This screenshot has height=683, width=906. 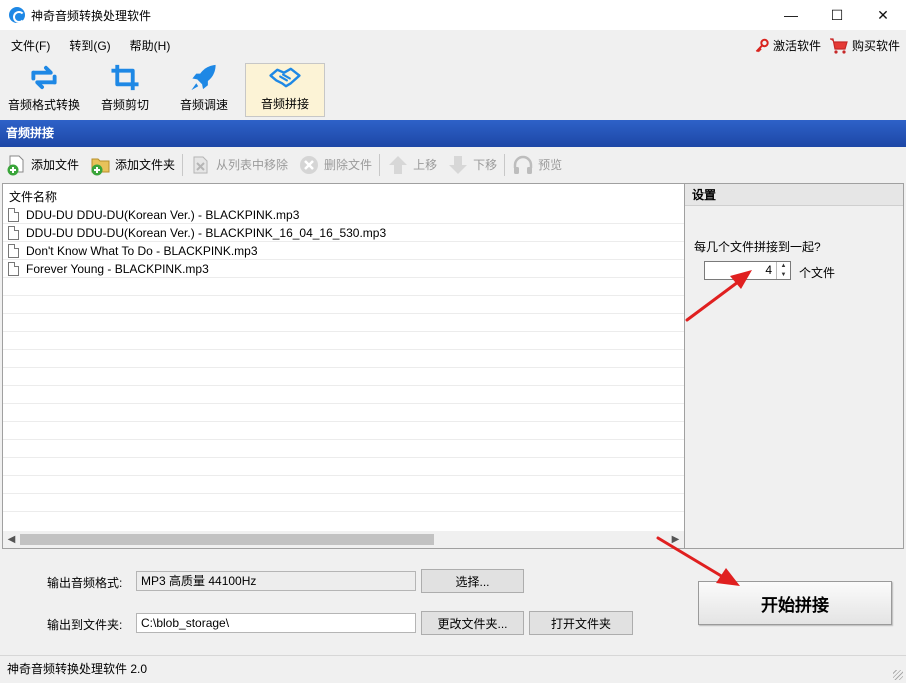 I want to click on tab-format-convert-label: 音频格式转换, so click(x=43, y=105).